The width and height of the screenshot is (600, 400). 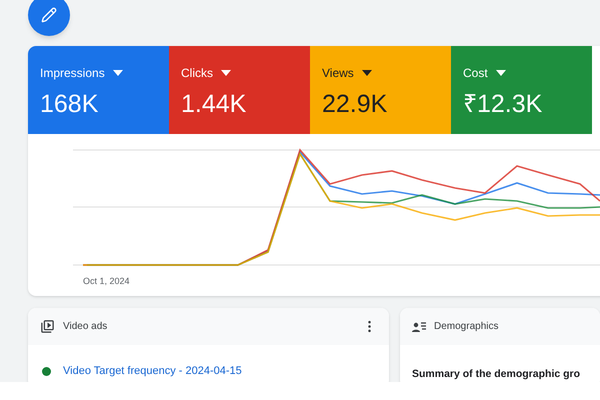 What do you see at coordinates (85, 327) in the screenshot?
I see `card-title: Video ads` at bounding box center [85, 327].